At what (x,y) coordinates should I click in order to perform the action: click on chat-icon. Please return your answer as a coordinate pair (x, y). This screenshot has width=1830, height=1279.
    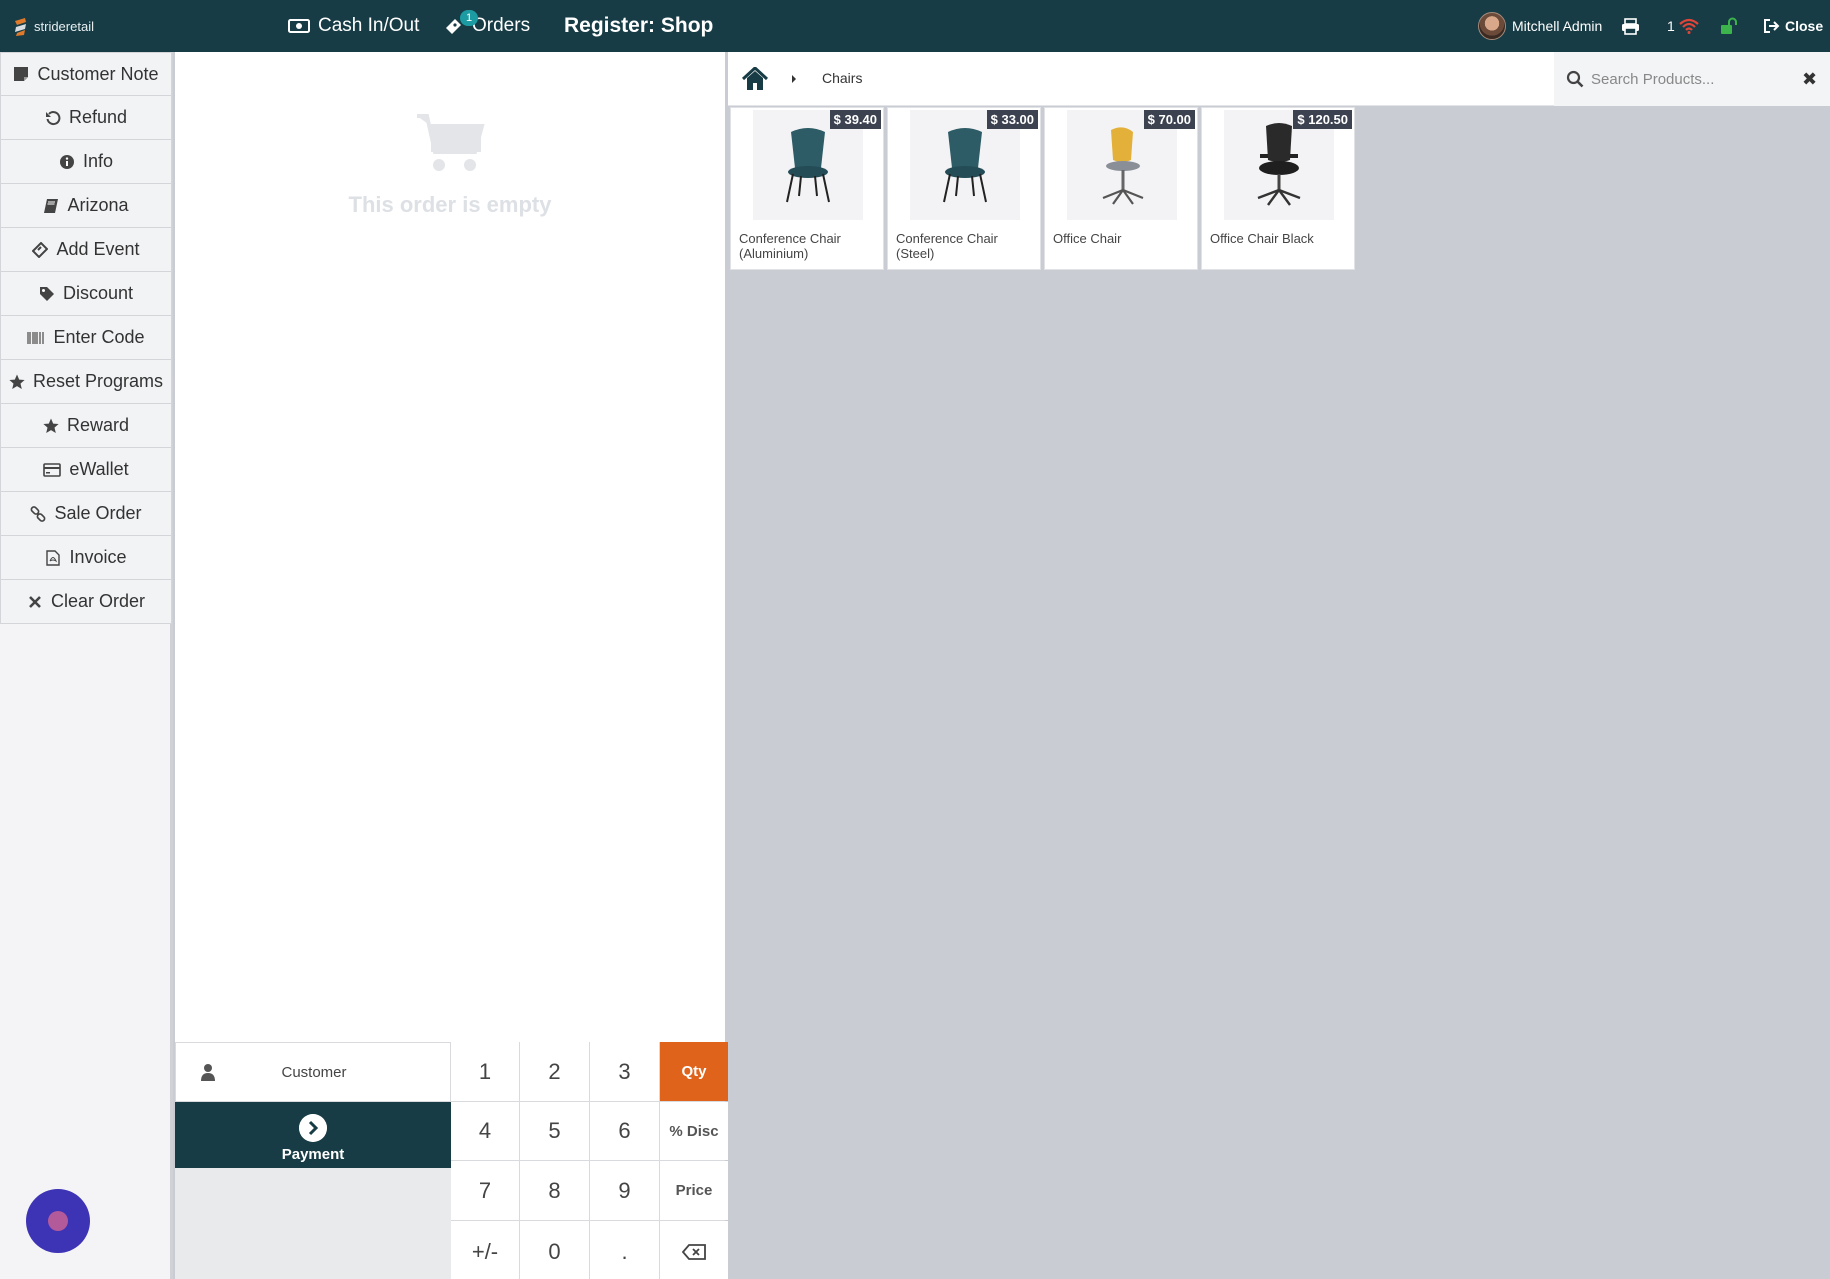
    Looking at the image, I should click on (58, 1221).